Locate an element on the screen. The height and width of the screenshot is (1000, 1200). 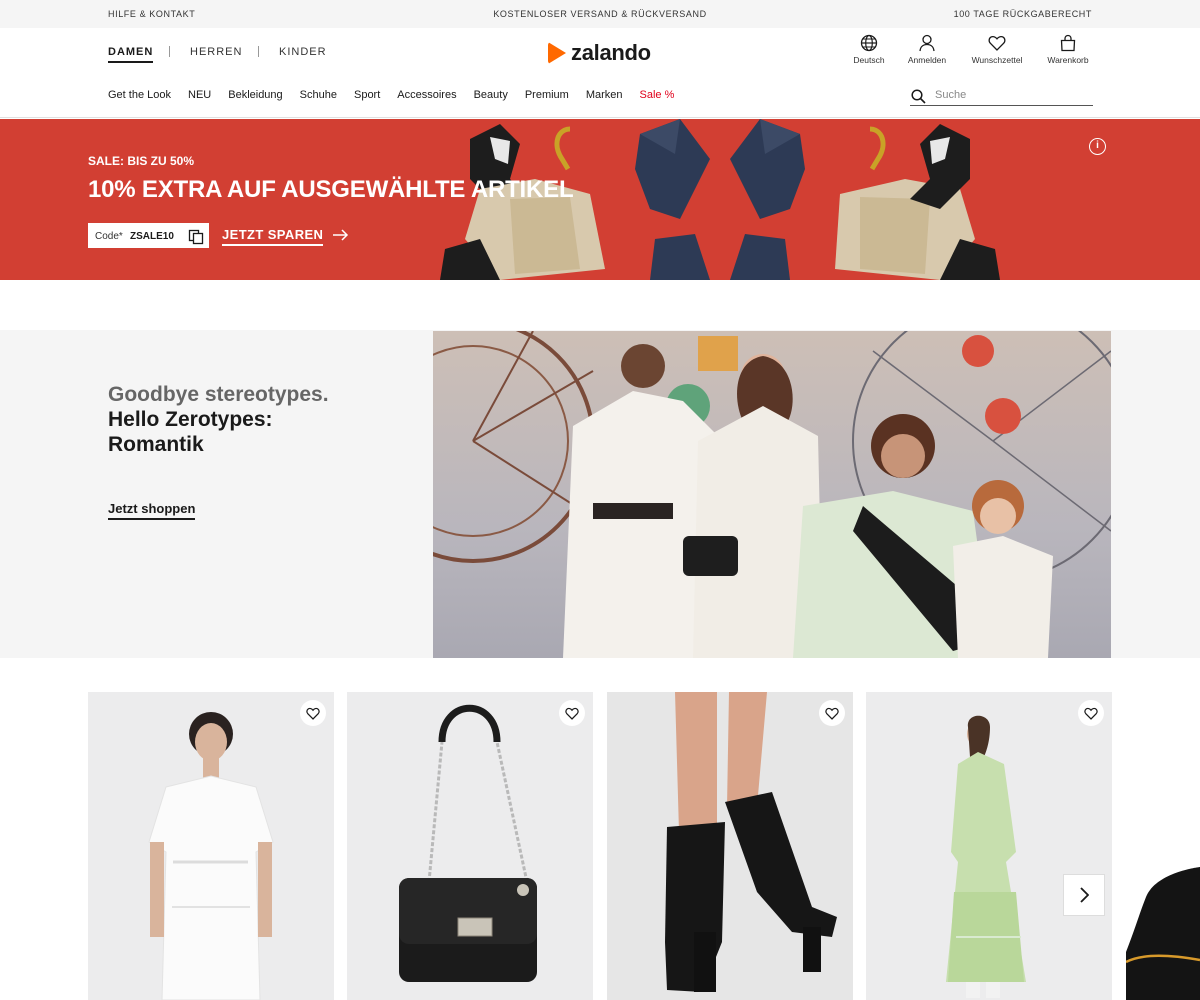
editorial-title-line-2: Hello Zerotypes: is located at coordinates (190, 419).